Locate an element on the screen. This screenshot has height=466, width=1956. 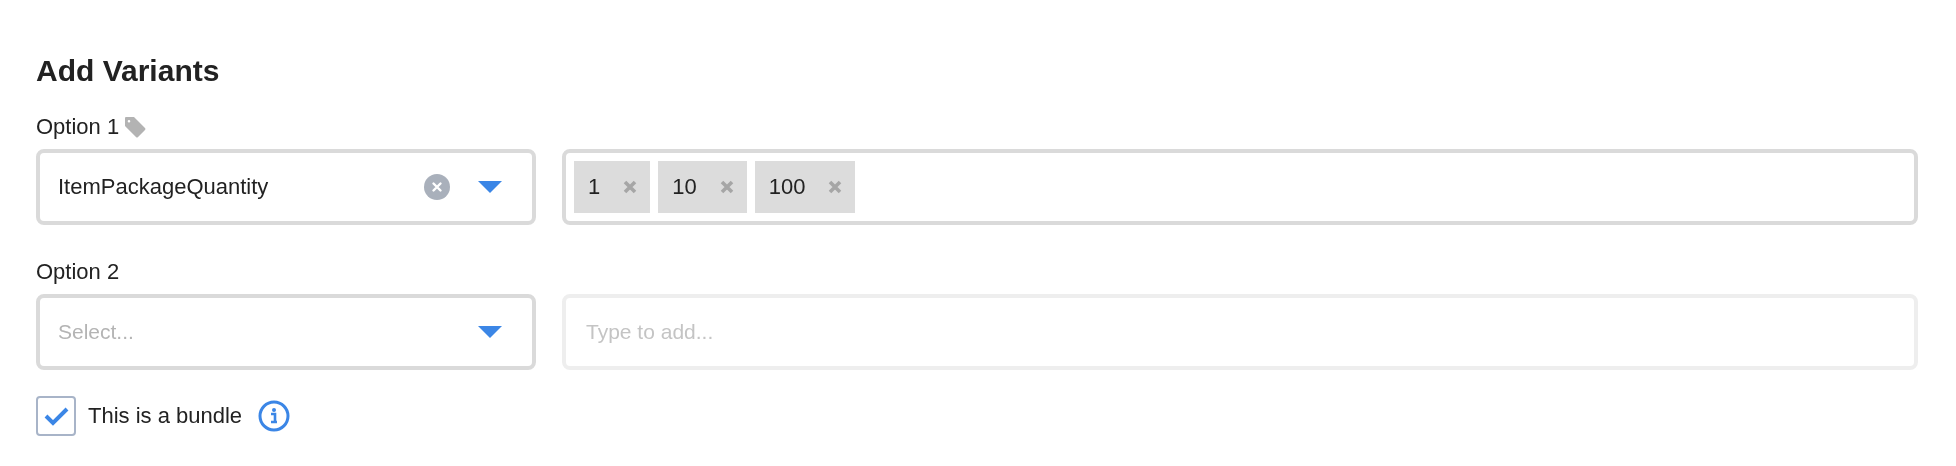
value-tag: 1 is located at coordinates (612, 187).